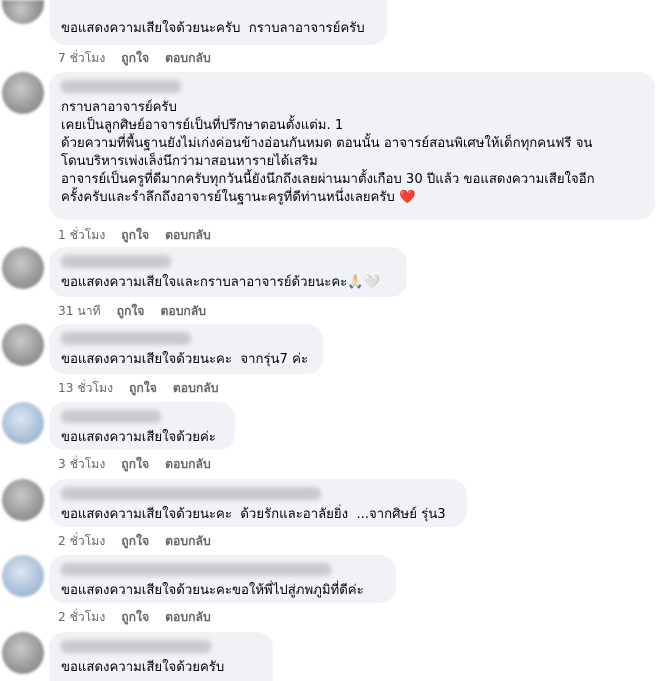  I want to click on comment-time: 7 ชั่วโมง, so click(81, 58).